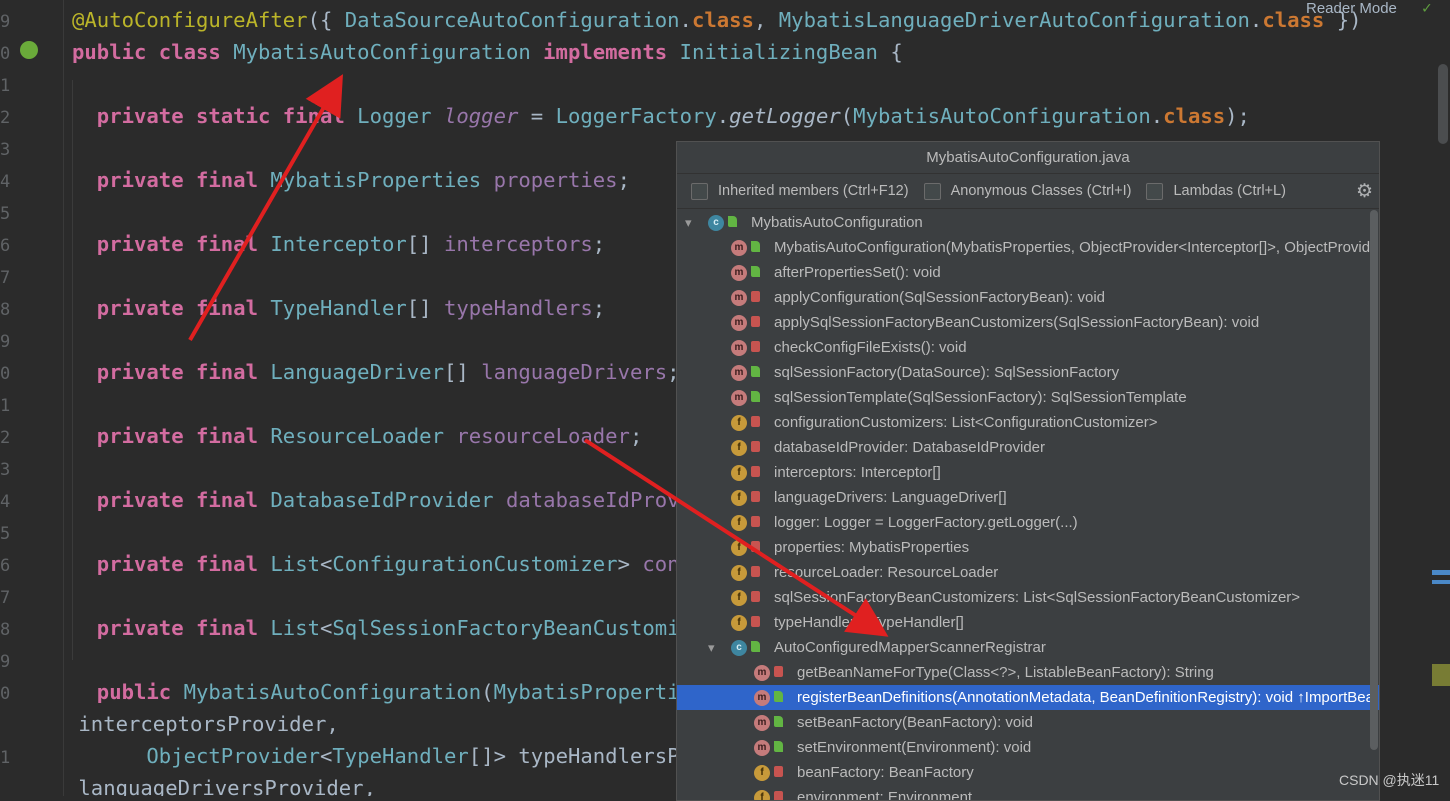 The image size is (1450, 801). Describe the element at coordinates (910, 647) in the screenshot. I see `tree-item-label: AutoConfiguredMapperScannerRegistrar` at that location.